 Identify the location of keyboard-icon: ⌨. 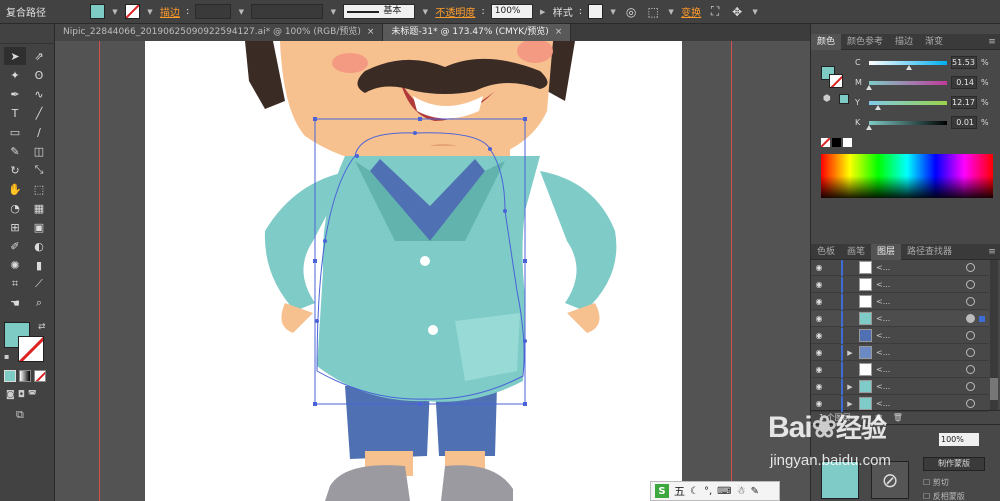
(724, 491).